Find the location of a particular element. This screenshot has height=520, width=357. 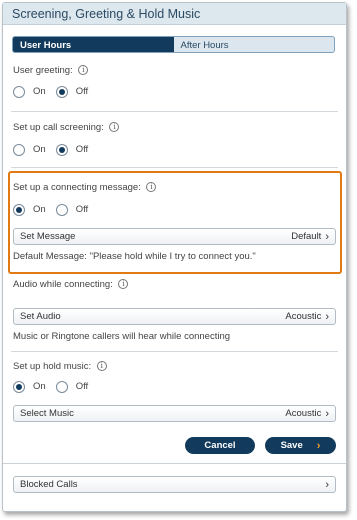

call-screening-on-label: On is located at coordinates (39, 149).